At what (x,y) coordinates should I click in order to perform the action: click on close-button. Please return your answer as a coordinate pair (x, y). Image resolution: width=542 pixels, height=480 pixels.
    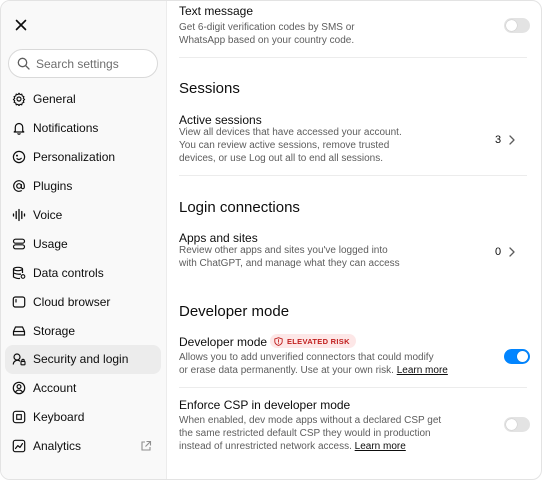
    Looking at the image, I should click on (21, 25).